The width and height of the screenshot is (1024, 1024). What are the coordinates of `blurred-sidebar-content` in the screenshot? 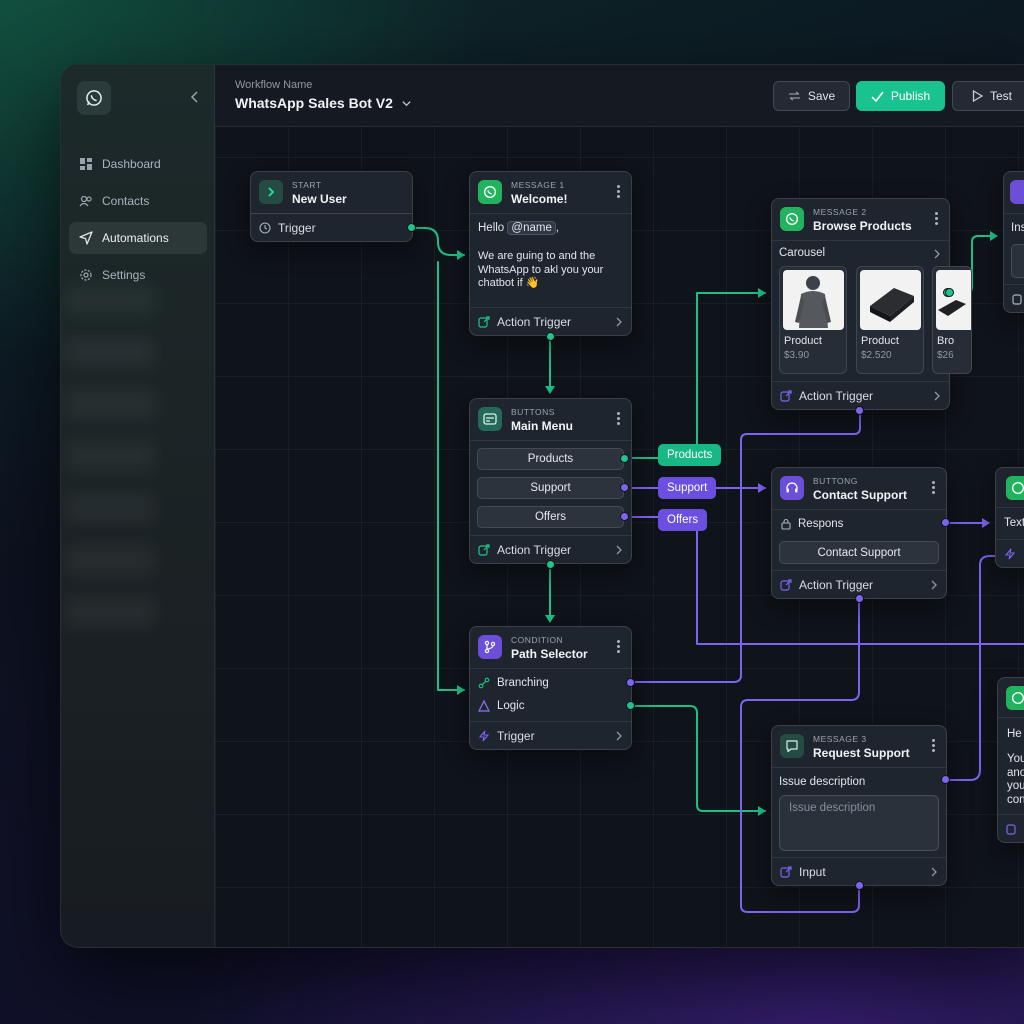 It's located at (110, 465).